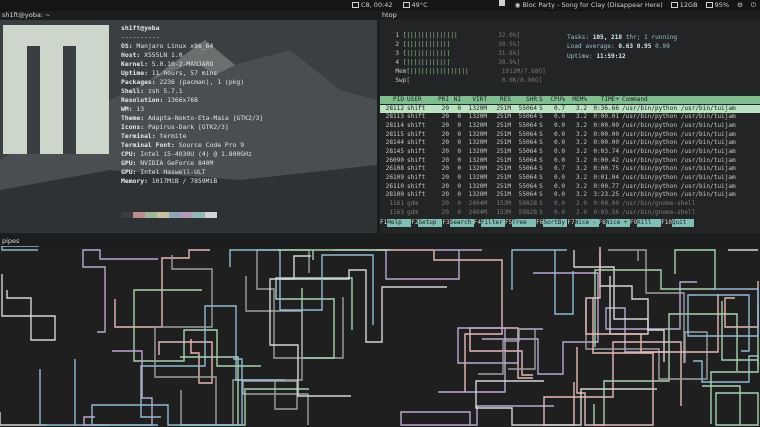 Image resolution: width=760 pixels, height=427 pixels. What do you see at coordinates (508, 223) in the screenshot?
I see `fkey-f5: F5` at bounding box center [508, 223].